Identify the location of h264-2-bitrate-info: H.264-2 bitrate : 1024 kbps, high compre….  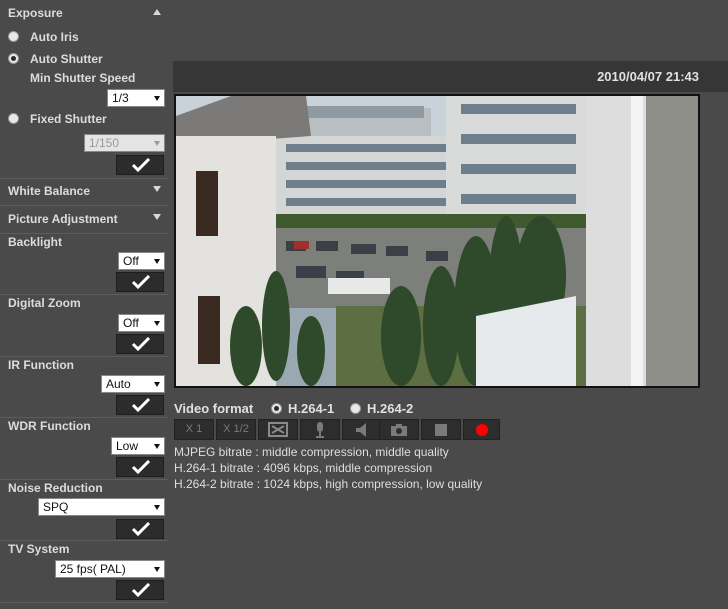
(328, 484).